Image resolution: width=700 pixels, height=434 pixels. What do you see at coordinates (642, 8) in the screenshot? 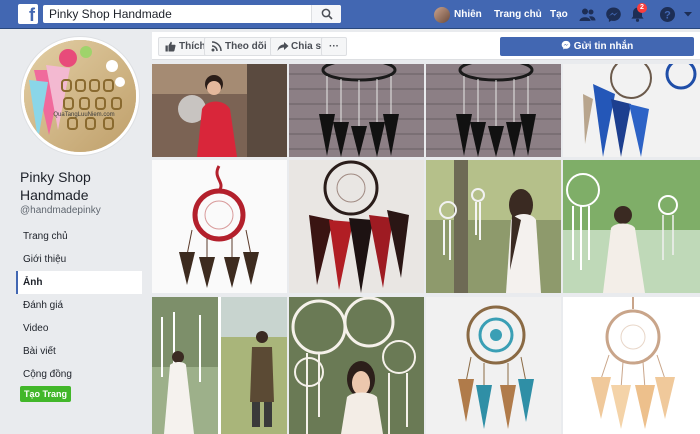
I see `notification-badge: 2` at bounding box center [642, 8].